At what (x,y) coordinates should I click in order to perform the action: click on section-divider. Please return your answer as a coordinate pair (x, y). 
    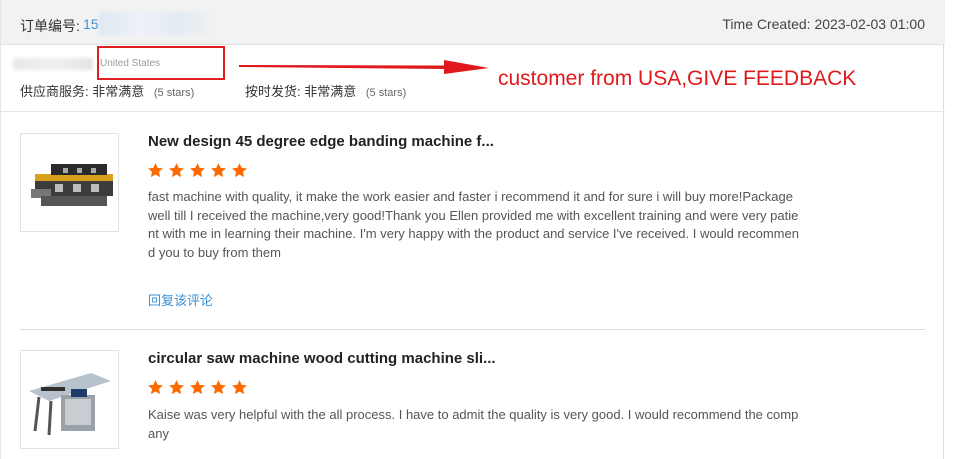
    Looking at the image, I should click on (473, 111).